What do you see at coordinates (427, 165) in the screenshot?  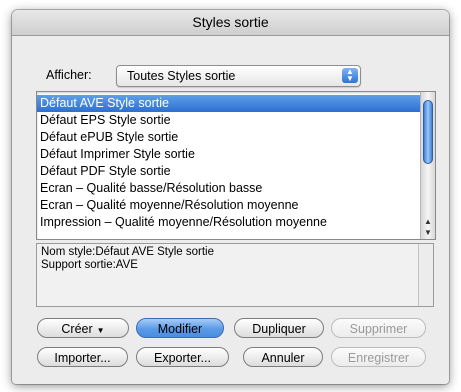 I see `list-scrollbar: ▲ ▼` at bounding box center [427, 165].